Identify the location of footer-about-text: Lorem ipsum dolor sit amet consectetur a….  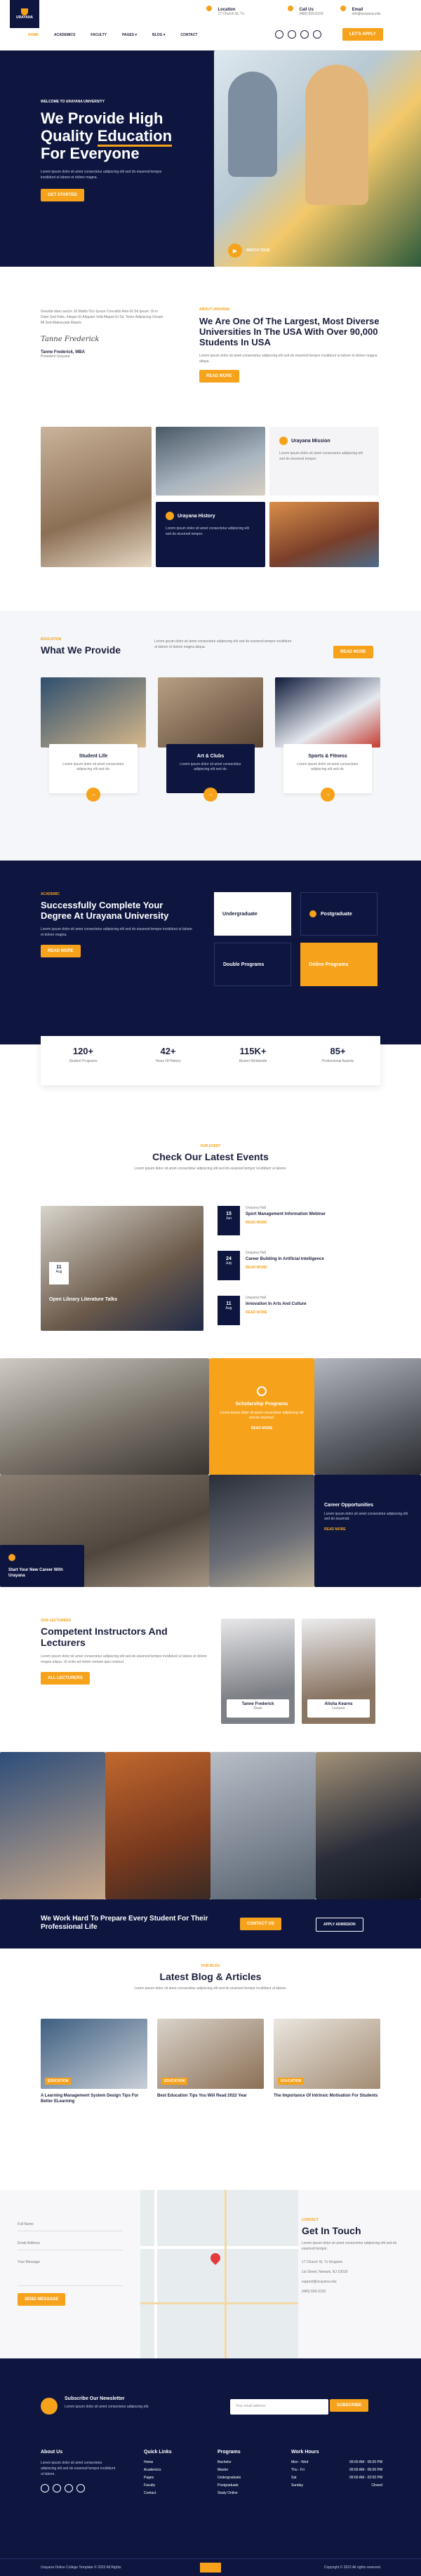
(78, 2469).